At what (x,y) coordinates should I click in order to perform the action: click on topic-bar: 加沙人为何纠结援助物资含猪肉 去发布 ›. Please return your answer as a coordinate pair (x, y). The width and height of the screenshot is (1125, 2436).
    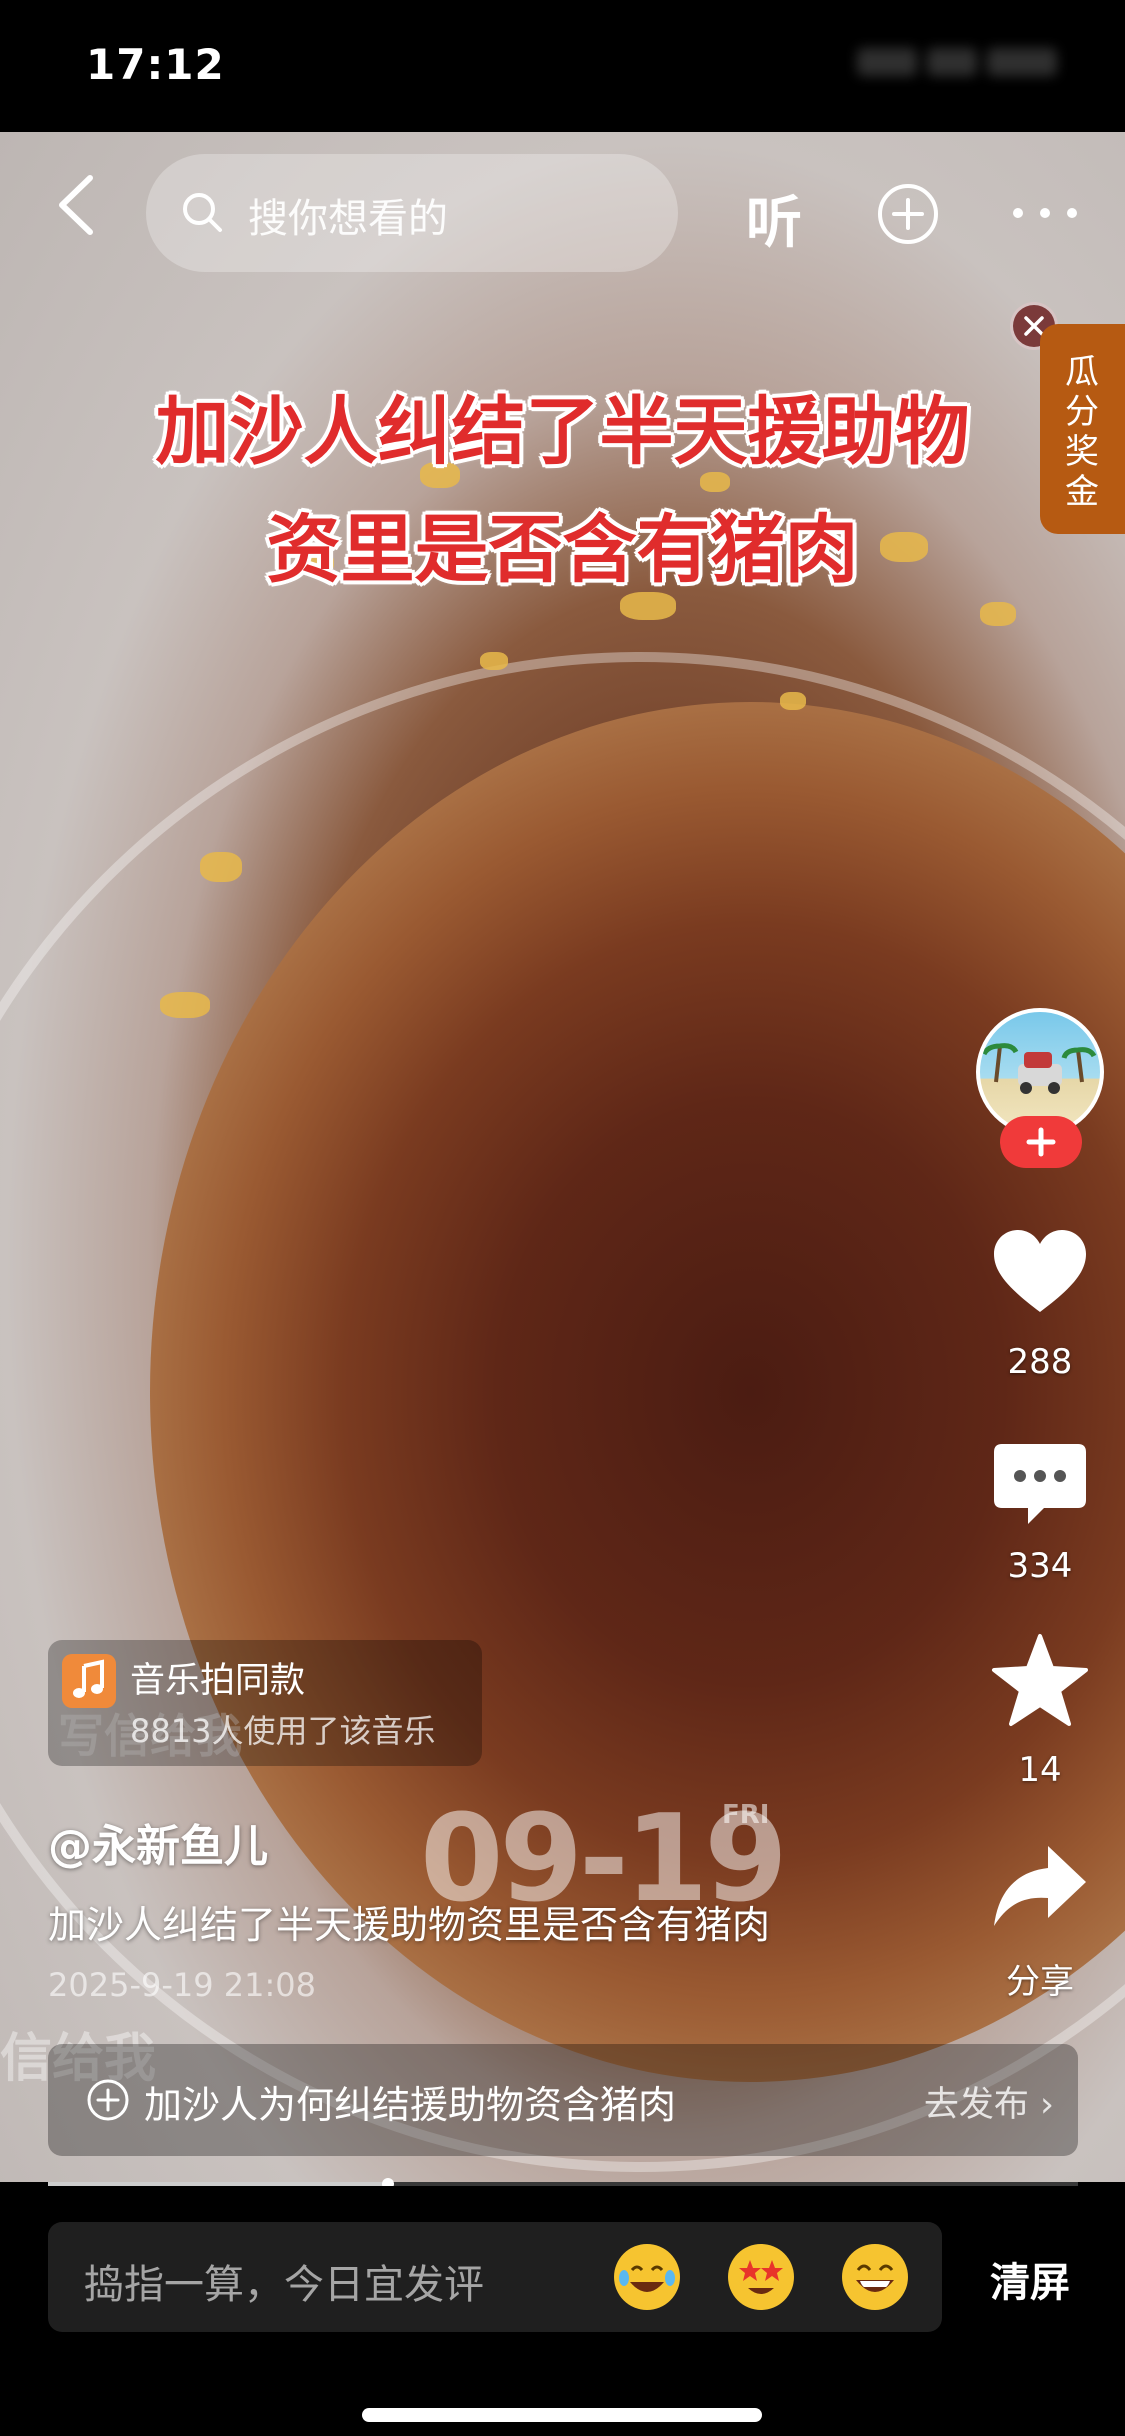
    Looking at the image, I should click on (563, 2100).